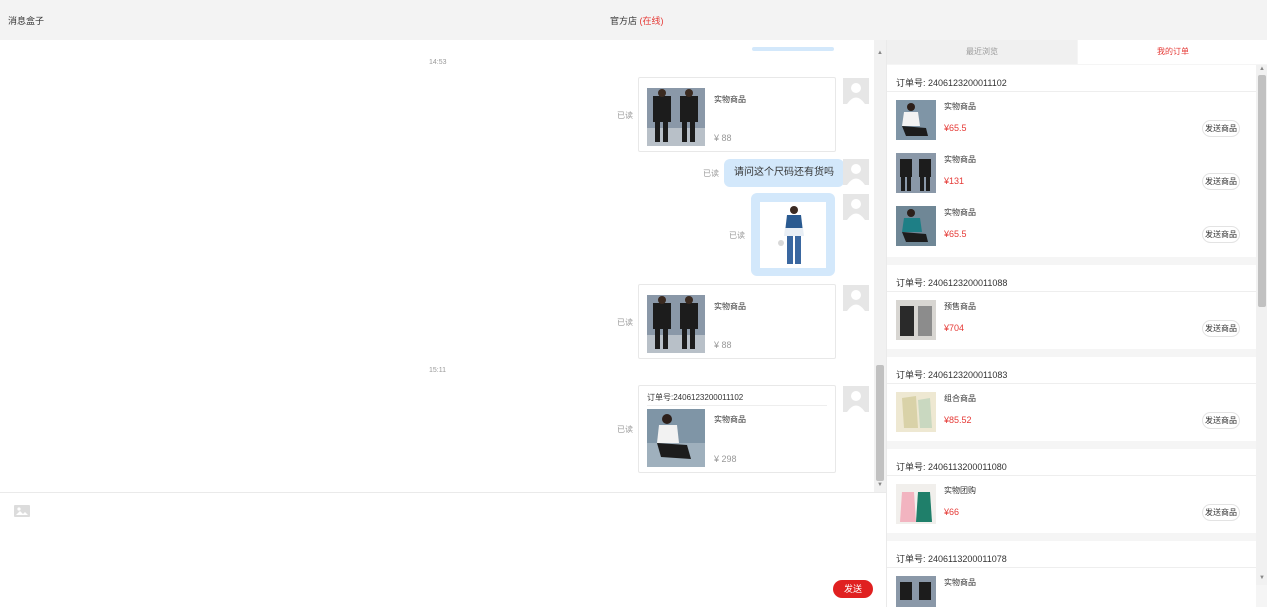 Image resolution: width=1267 pixels, height=607 pixels. I want to click on shop-title: 官方店 (在线), so click(637, 20).